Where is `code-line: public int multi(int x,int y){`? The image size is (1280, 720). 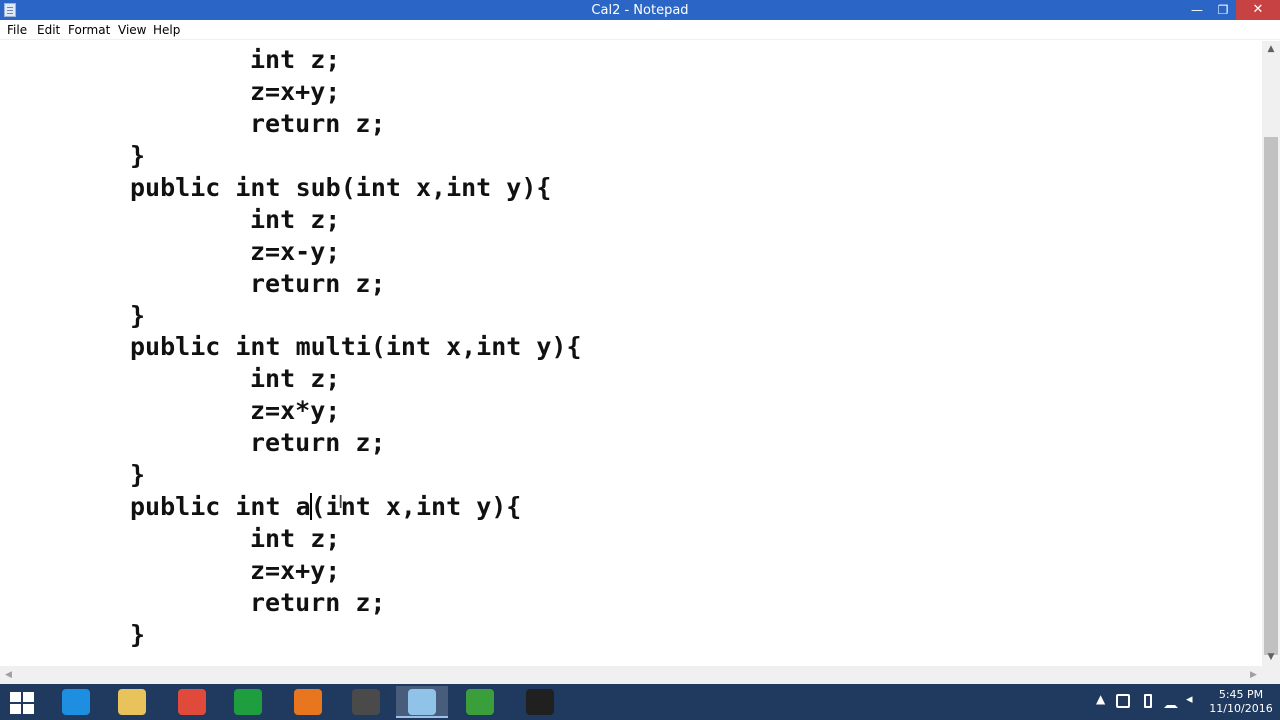
code-line: public int multi(int x,int y){ is located at coordinates (356, 346).